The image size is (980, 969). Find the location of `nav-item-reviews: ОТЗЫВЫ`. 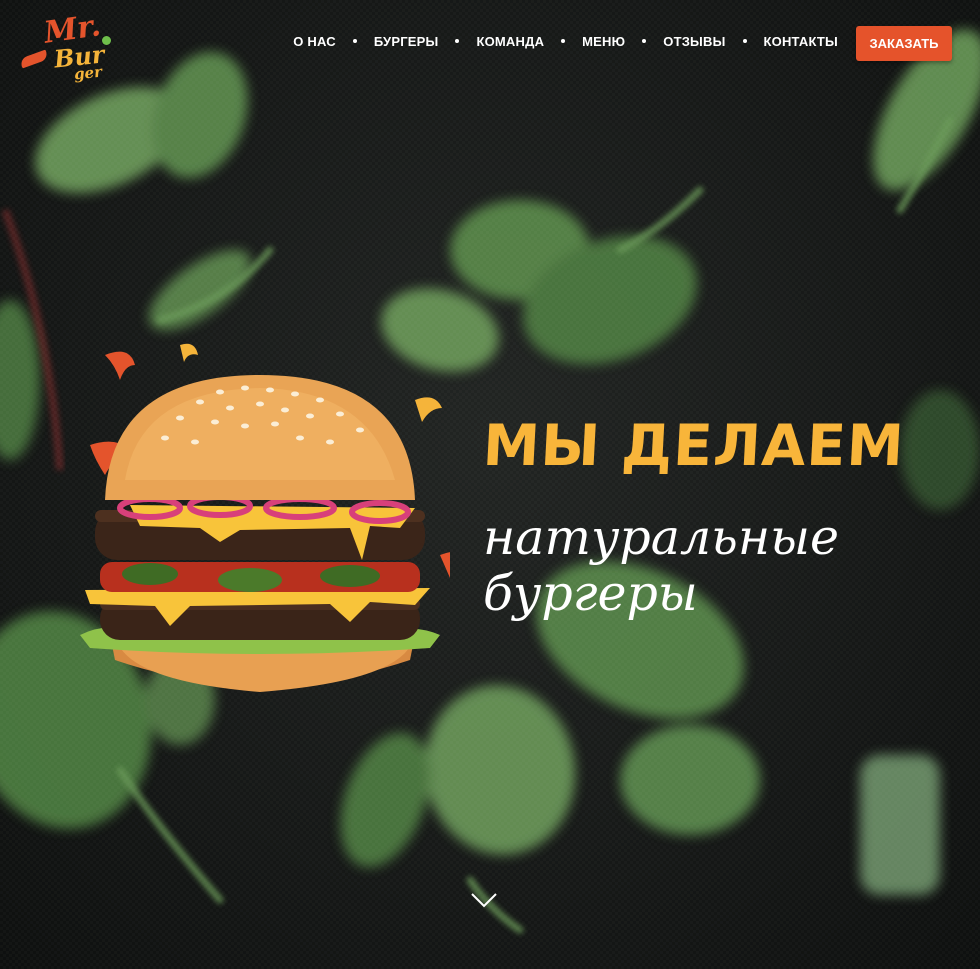

nav-item-reviews: ОТЗЫВЫ is located at coordinates (694, 41).